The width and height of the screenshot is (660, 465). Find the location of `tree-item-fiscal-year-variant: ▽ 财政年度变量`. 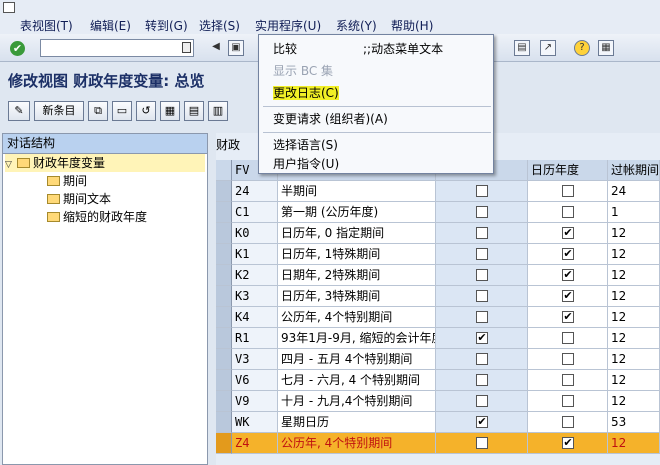

tree-item-fiscal-year-variant: ▽ 财政年度变量 is located at coordinates (105, 163).